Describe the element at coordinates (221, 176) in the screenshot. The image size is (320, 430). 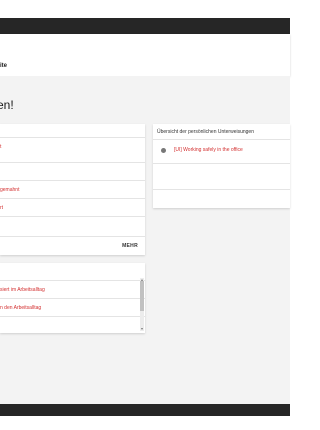
I see `card-body-area` at that location.